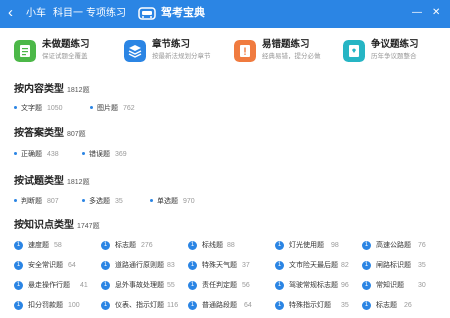 This screenshot has height=318, width=450. What do you see at coordinates (44, 225) in the screenshot?
I see `section-title-text: 按知识点类型` at bounding box center [44, 225].